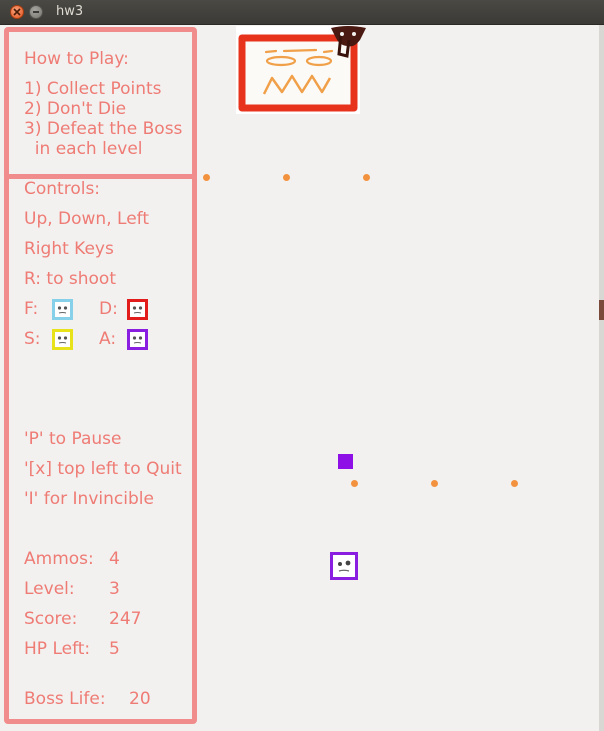 The height and width of the screenshot is (731, 604). Describe the element at coordinates (70, 279) in the screenshot. I see `controls-line: R: to shoot` at that location.